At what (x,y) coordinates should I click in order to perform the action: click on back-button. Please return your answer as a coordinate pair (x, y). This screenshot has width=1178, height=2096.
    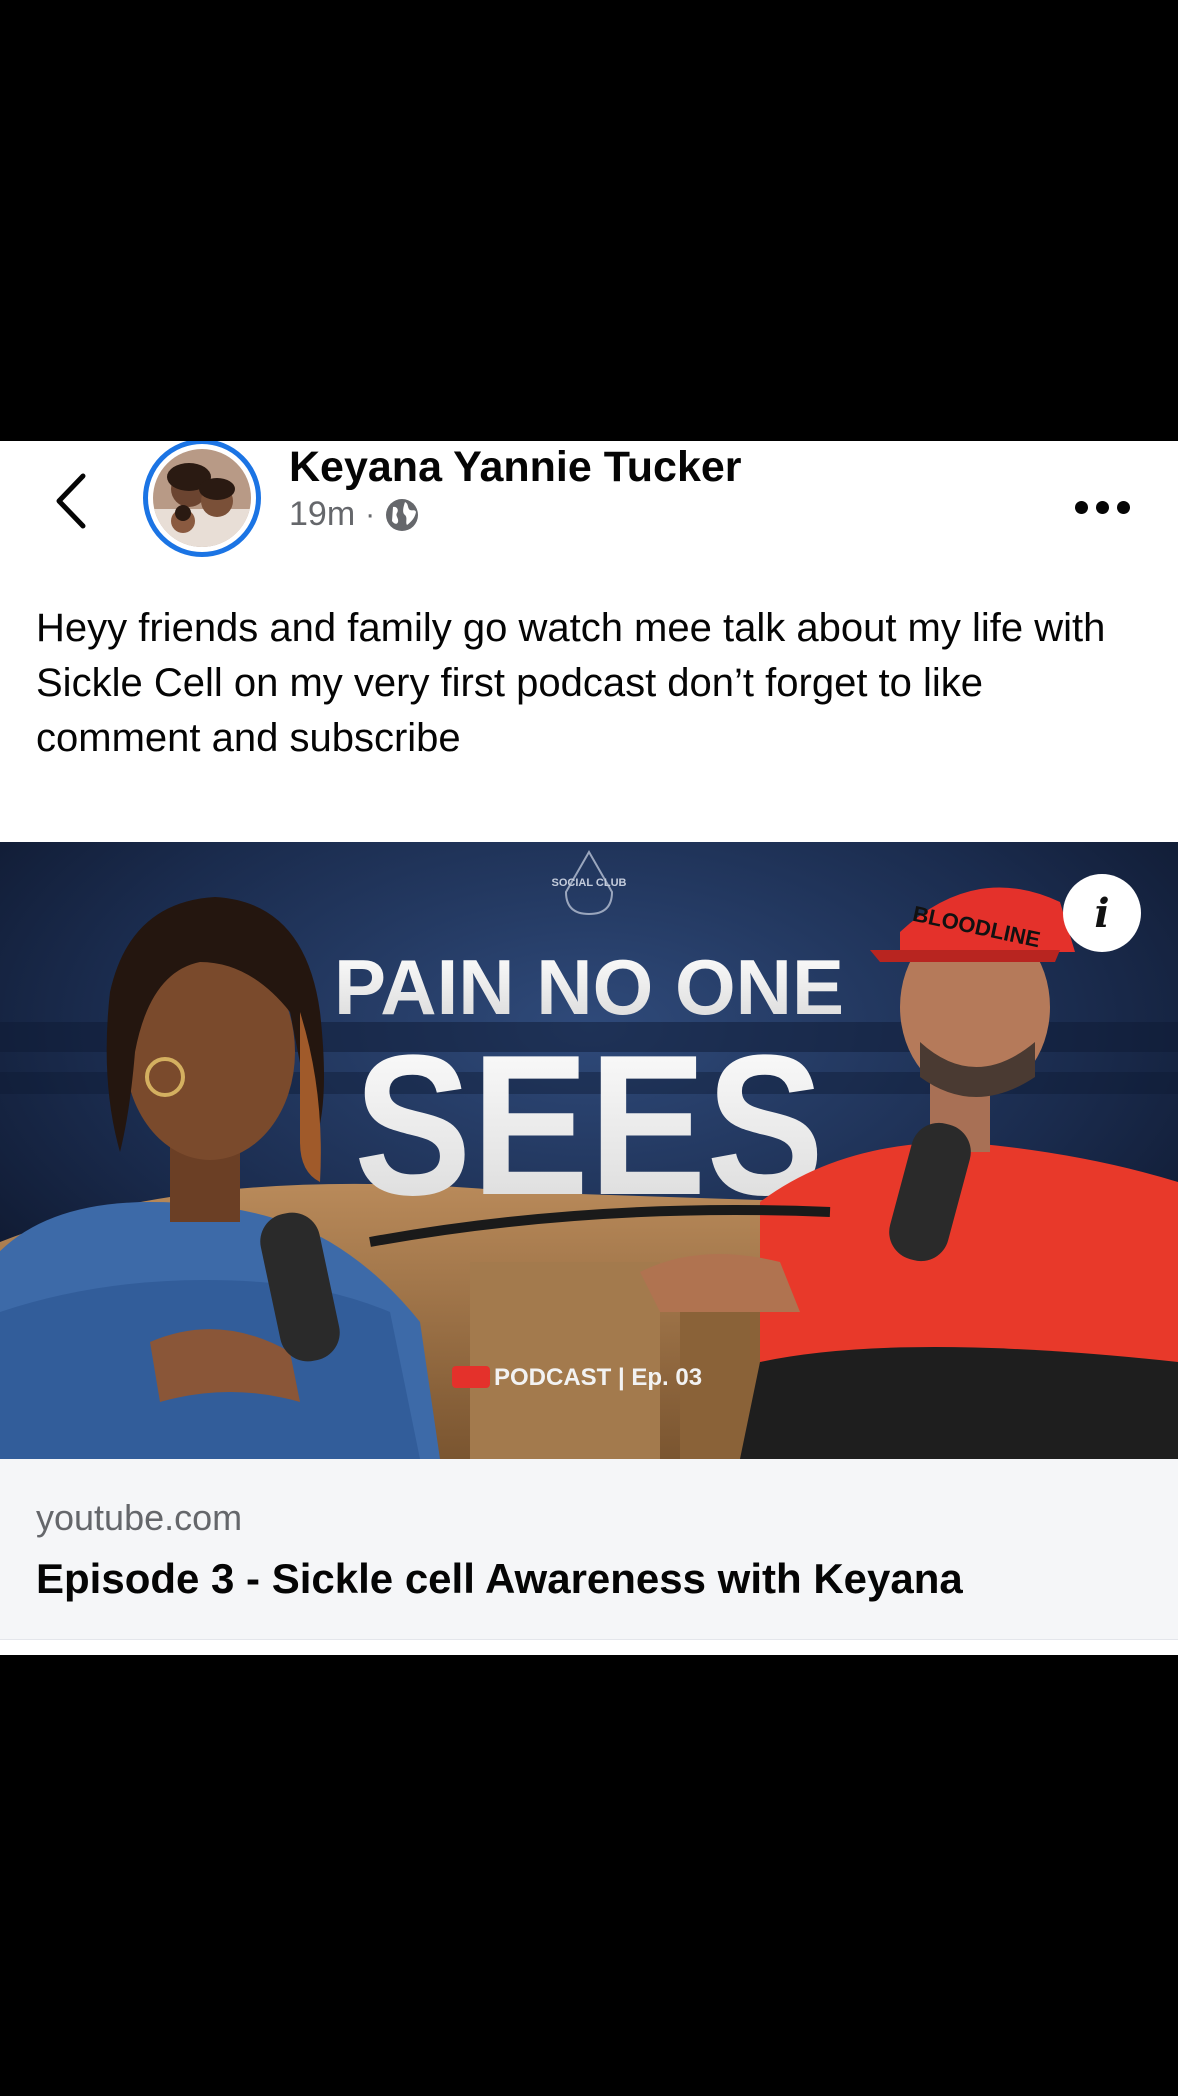
    Looking at the image, I should click on (70, 501).